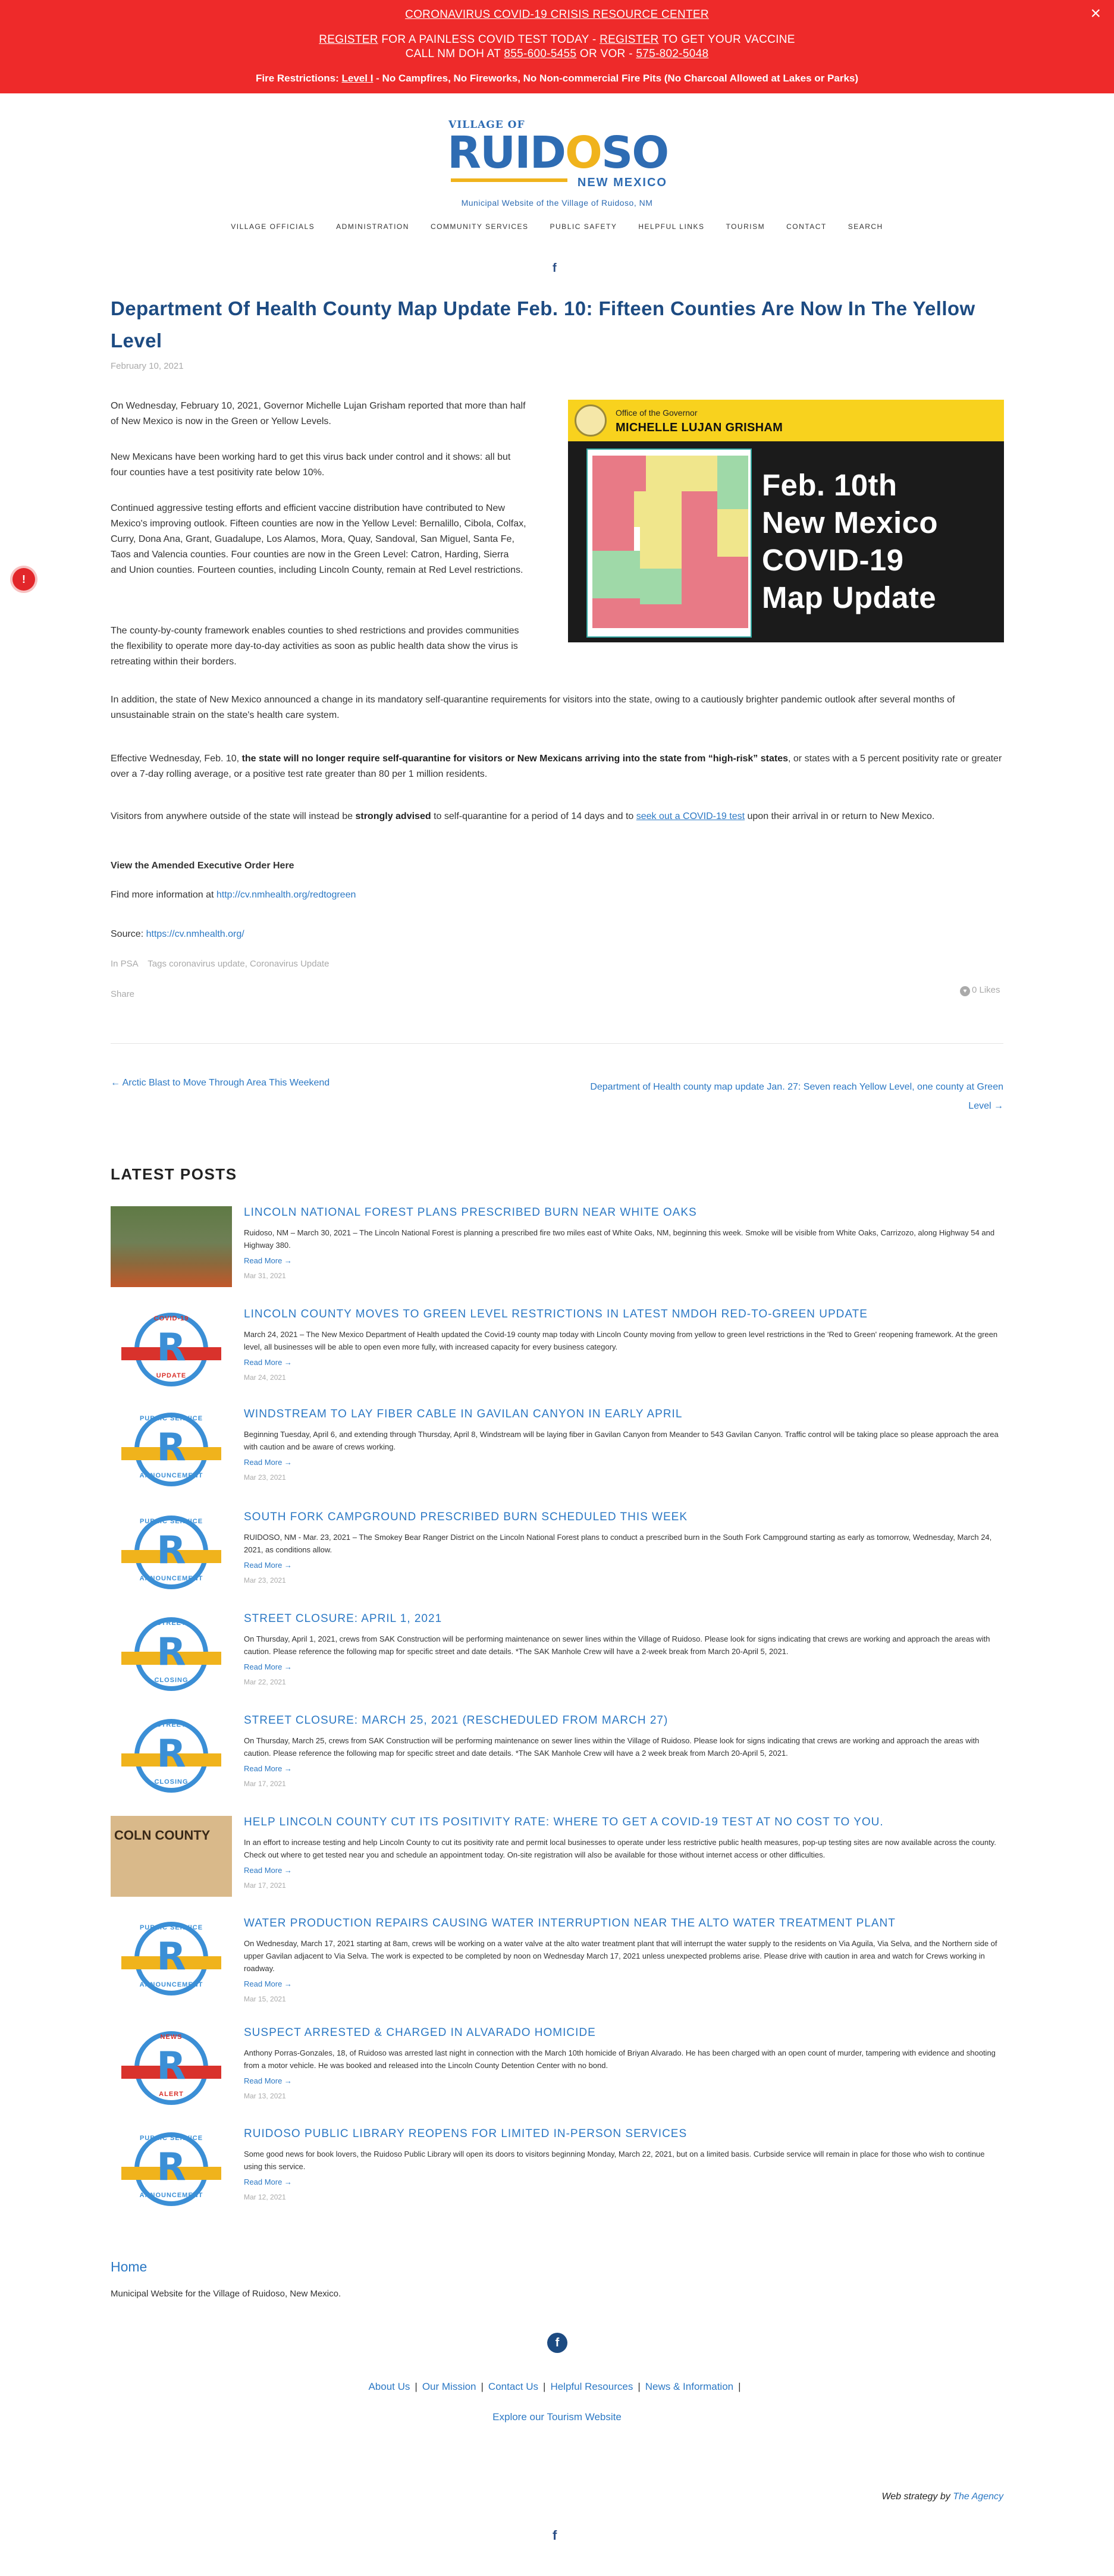 Image resolution: width=1114 pixels, height=2576 pixels. Describe the element at coordinates (195, 934) in the screenshot. I see `source-link: https://cv.nmhealth.org/` at that location.